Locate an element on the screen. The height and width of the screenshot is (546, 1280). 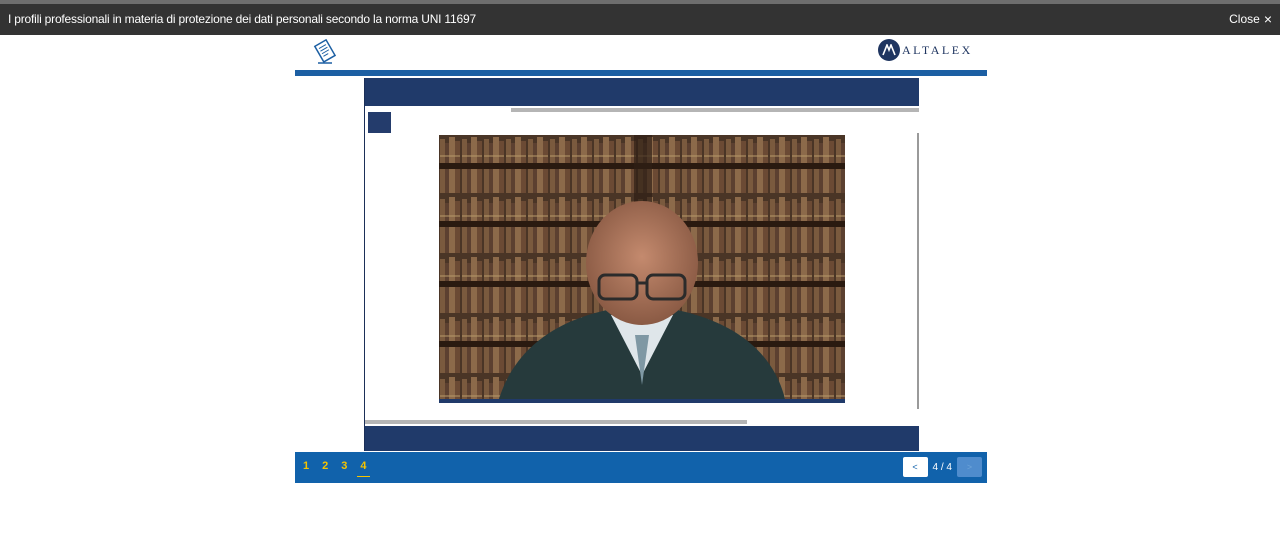
header-rule is located at coordinates (641, 73).